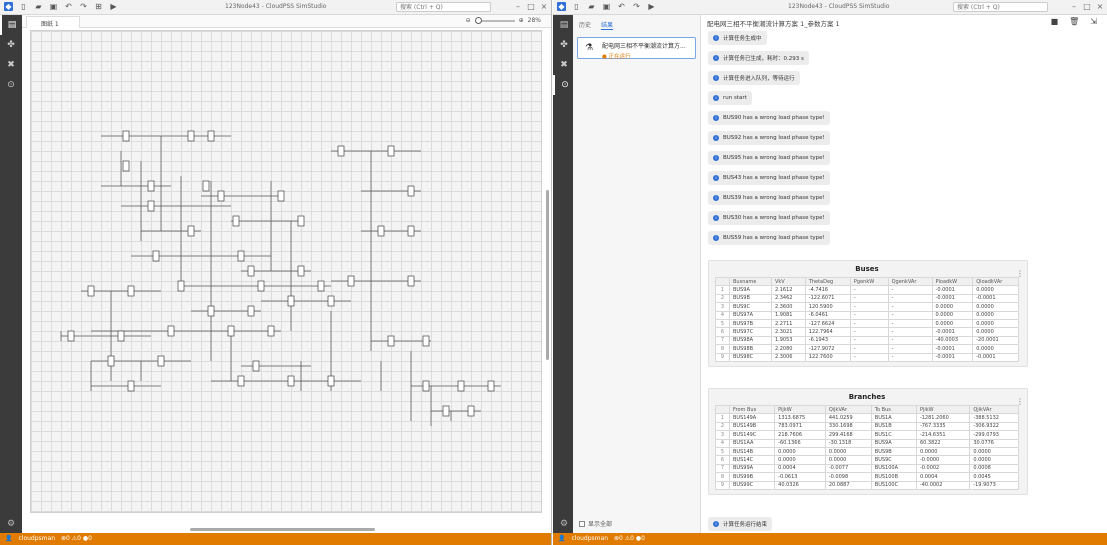 The height and width of the screenshot is (545, 1107). What do you see at coordinates (113, 6) in the screenshot?
I see `run-icon: ▶` at bounding box center [113, 6].